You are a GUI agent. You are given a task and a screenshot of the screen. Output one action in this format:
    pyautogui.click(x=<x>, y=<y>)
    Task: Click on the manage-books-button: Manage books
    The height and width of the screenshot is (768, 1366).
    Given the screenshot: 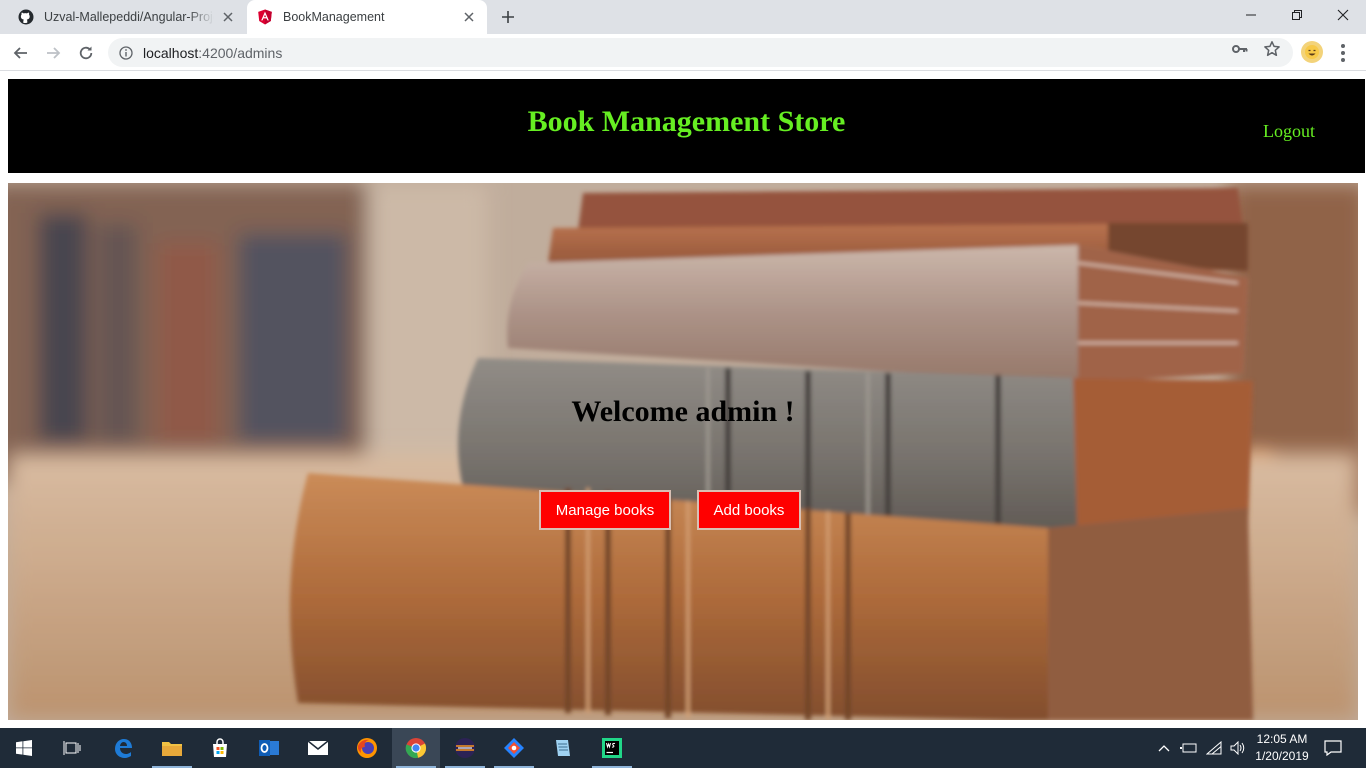 What is the action you would take?
    pyautogui.click(x=605, y=510)
    